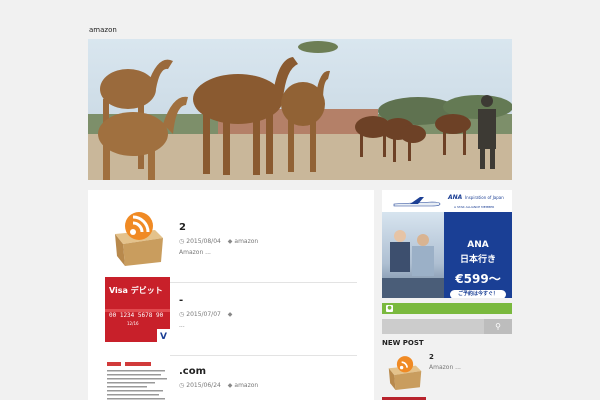  Describe the element at coordinates (417, 202) in the screenshot. I see `airplane-icon` at that location.